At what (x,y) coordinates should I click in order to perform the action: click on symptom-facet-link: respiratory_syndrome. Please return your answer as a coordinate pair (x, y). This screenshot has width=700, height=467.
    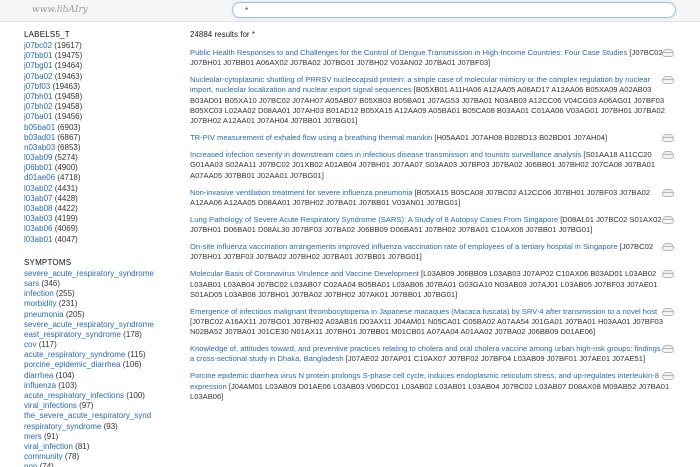
    Looking at the image, I should click on (62, 426).